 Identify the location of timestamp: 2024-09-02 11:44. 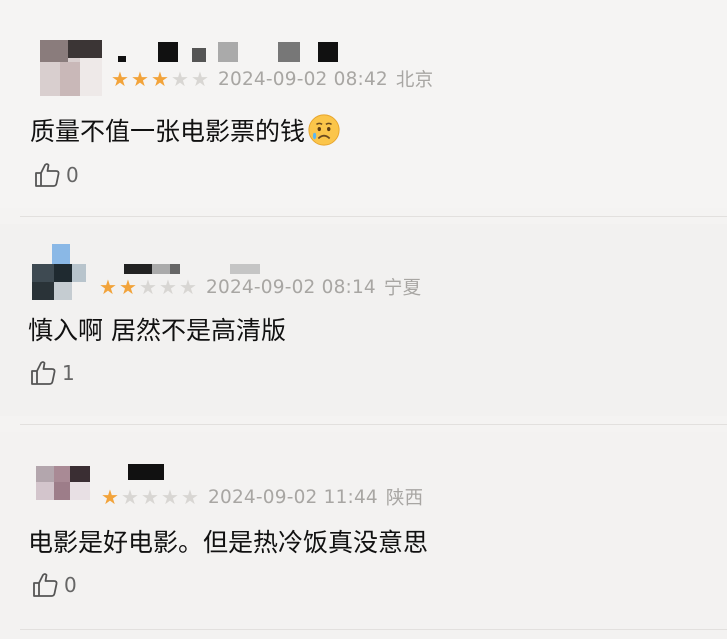
(293, 497).